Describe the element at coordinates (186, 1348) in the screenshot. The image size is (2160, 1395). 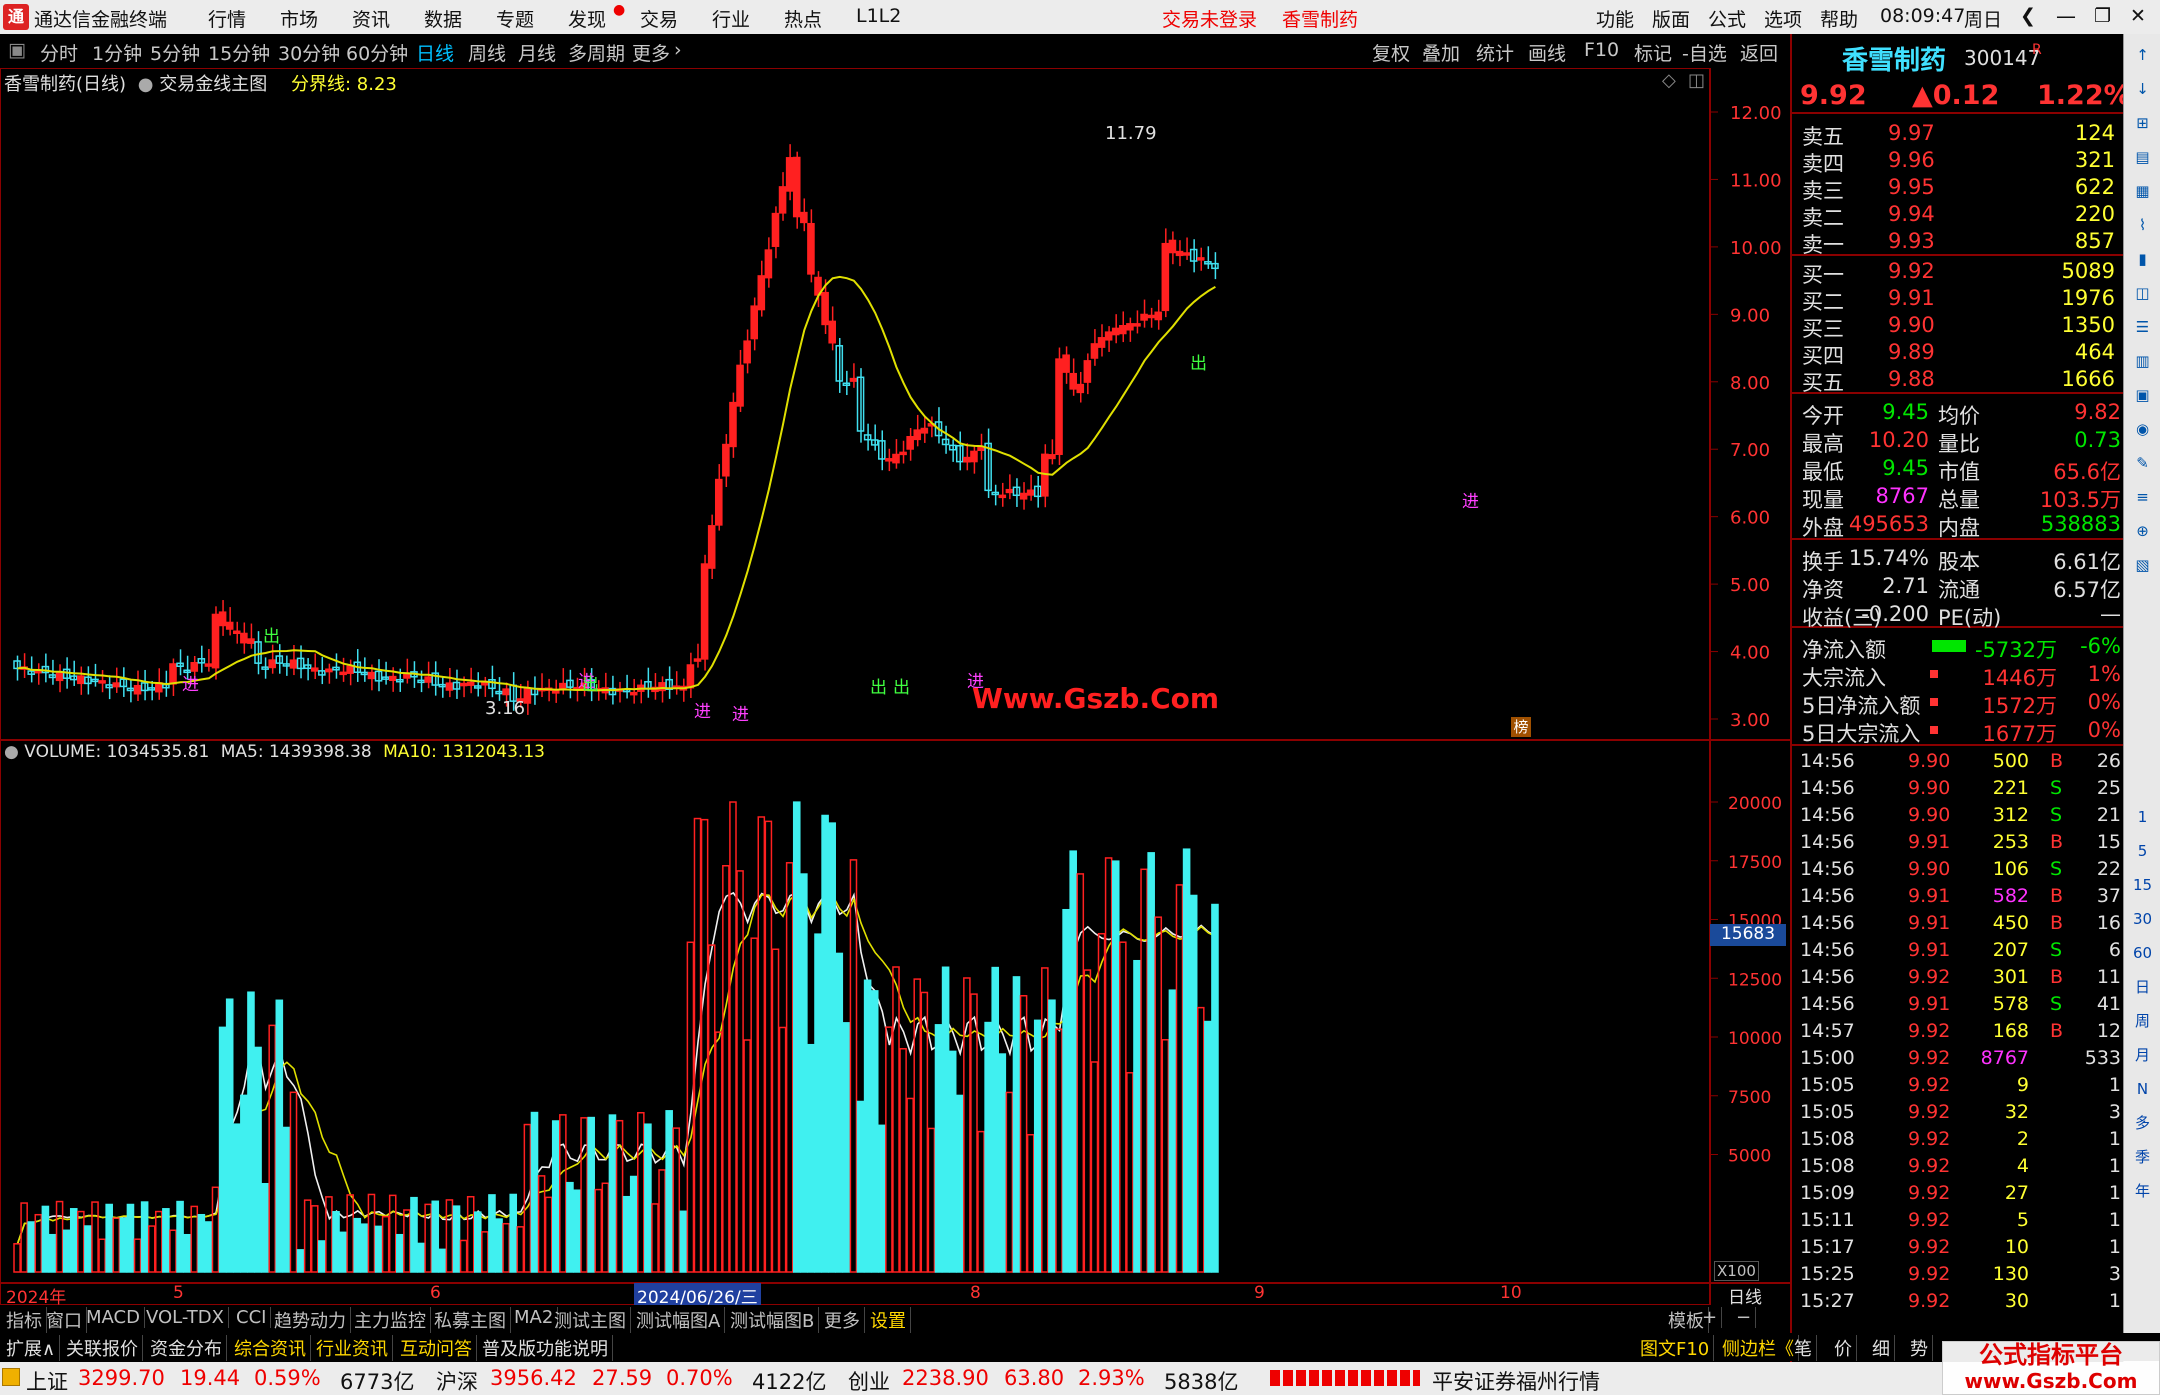
I see `info-tab: 资金分布` at that location.